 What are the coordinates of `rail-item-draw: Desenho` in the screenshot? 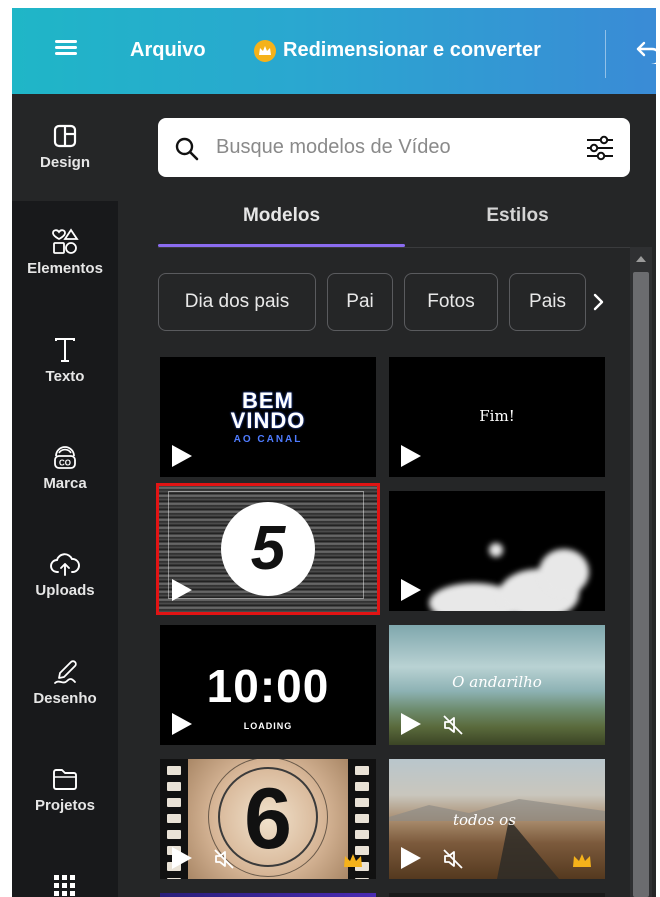 It's located at (65, 682).